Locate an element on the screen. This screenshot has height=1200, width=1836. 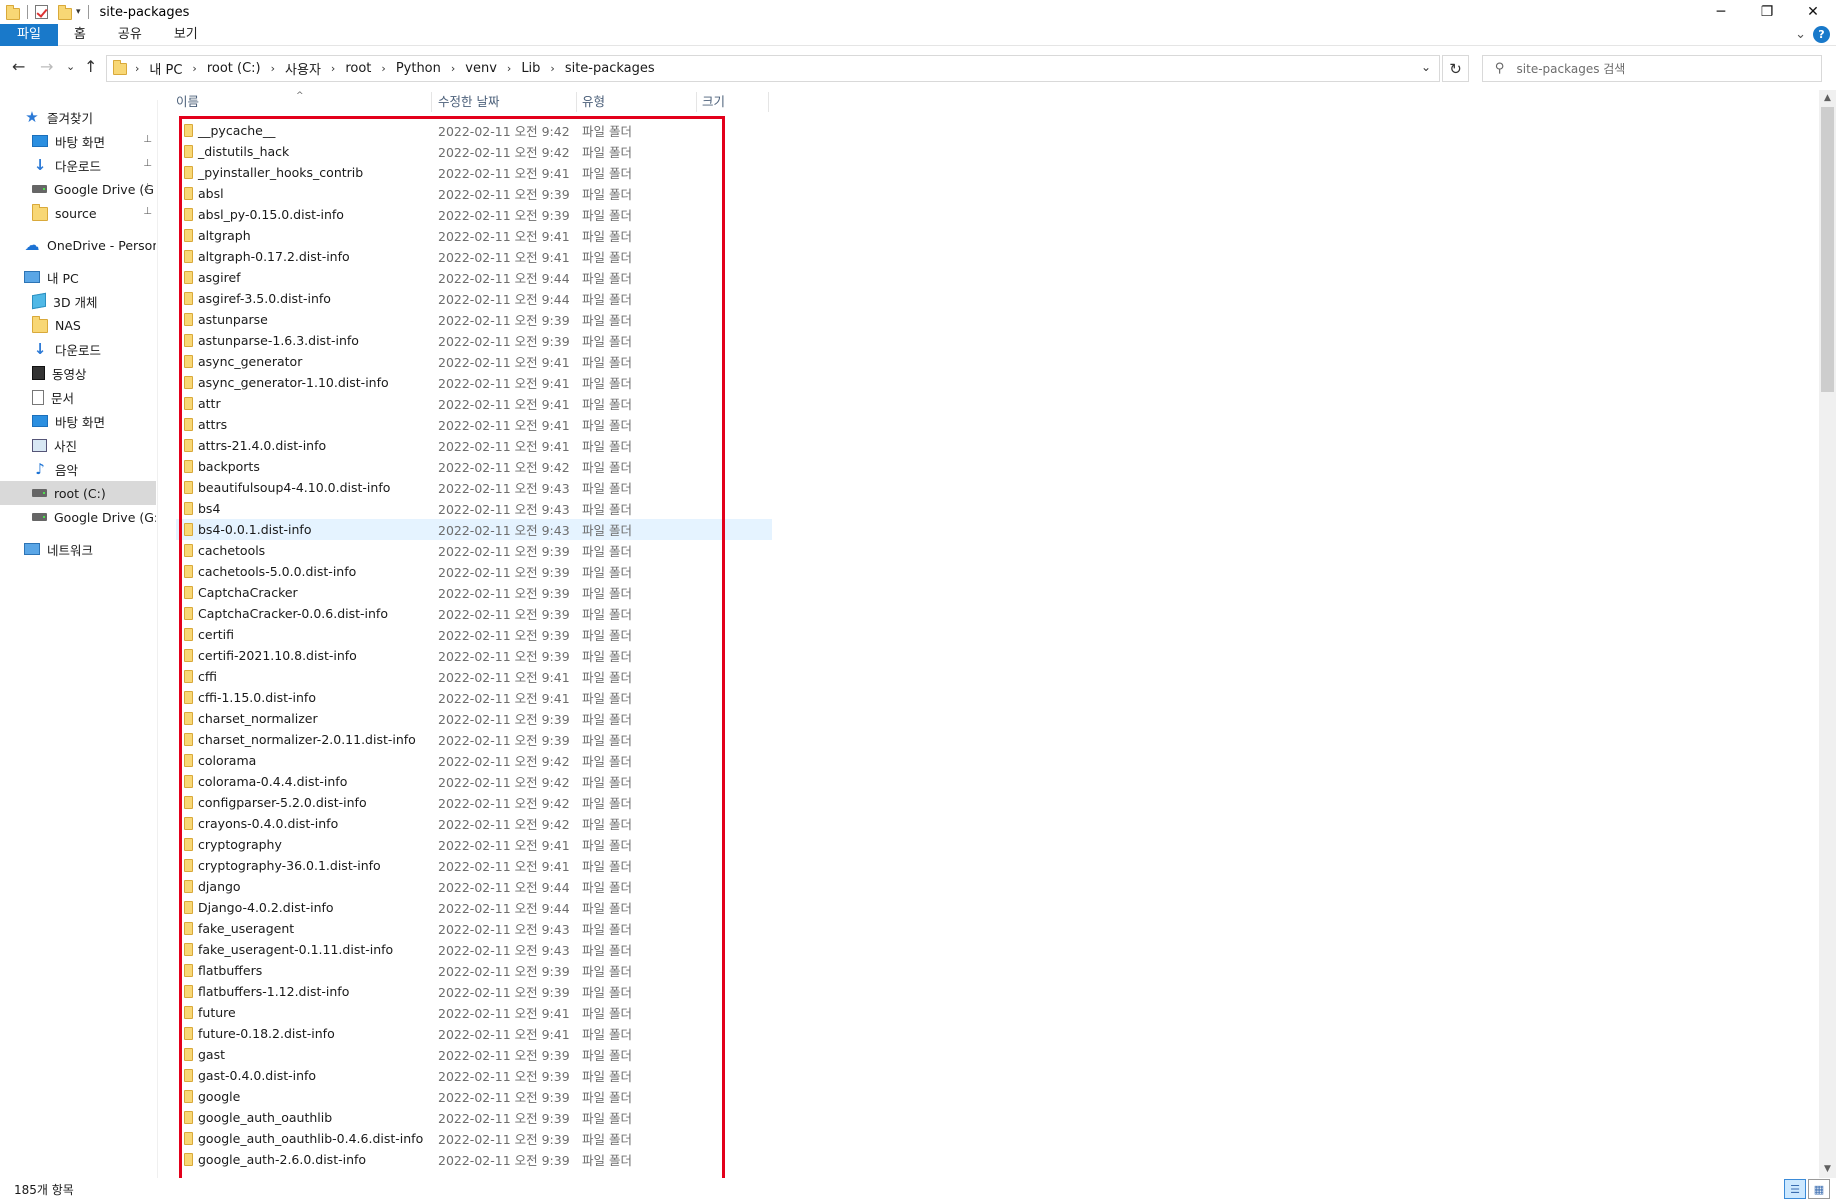
file-name: absl is located at coordinates (211, 193).